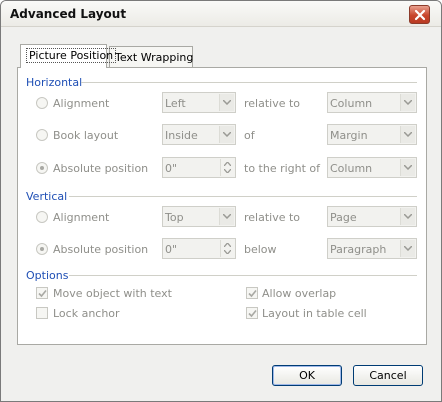  Describe the element at coordinates (307, 375) in the screenshot. I see `ok-button: OK` at that location.